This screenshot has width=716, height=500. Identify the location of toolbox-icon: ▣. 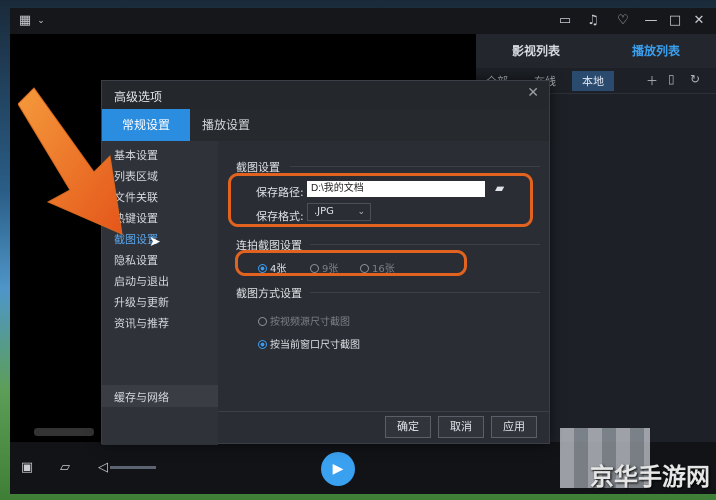
(27, 468).